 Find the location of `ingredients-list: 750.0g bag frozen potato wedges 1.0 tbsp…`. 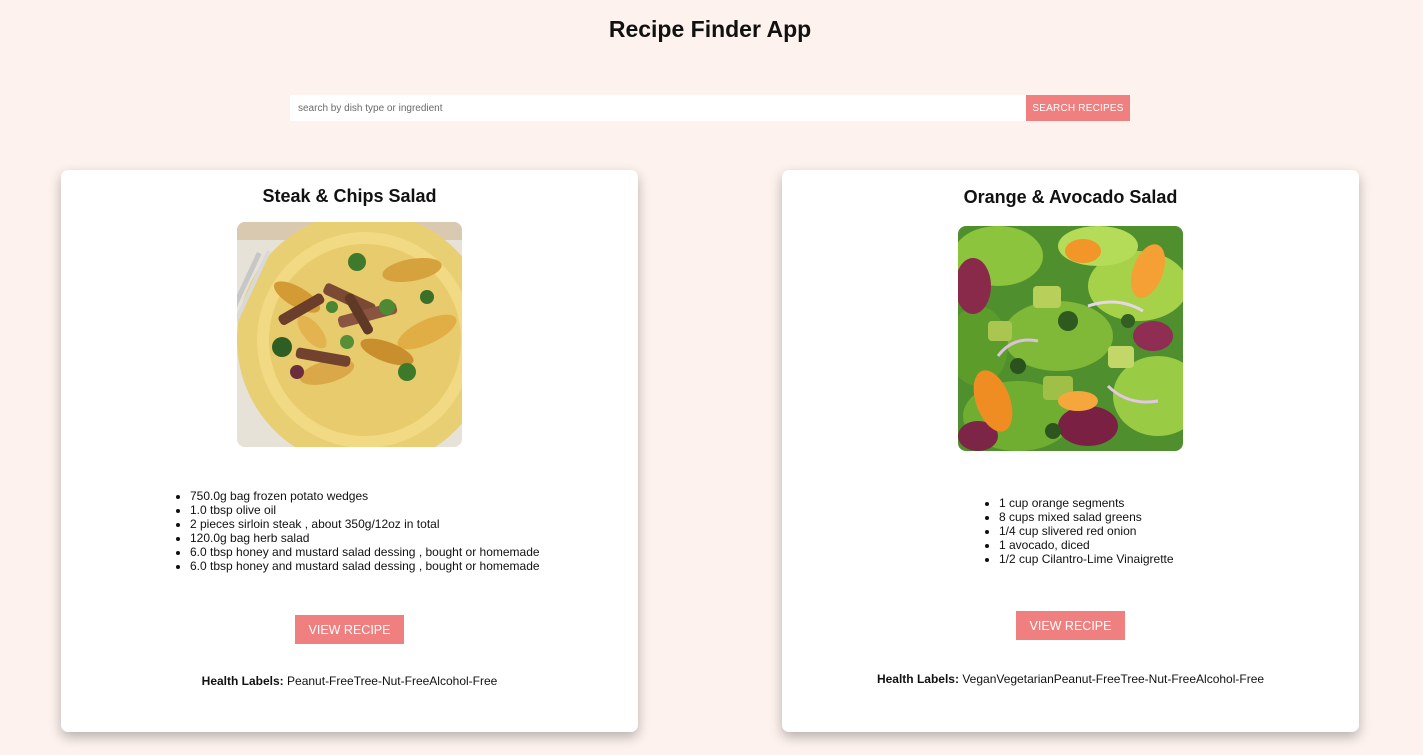

ingredients-list: 750.0g bag frozen potato wedges 1.0 tbsp… is located at coordinates (356, 531).